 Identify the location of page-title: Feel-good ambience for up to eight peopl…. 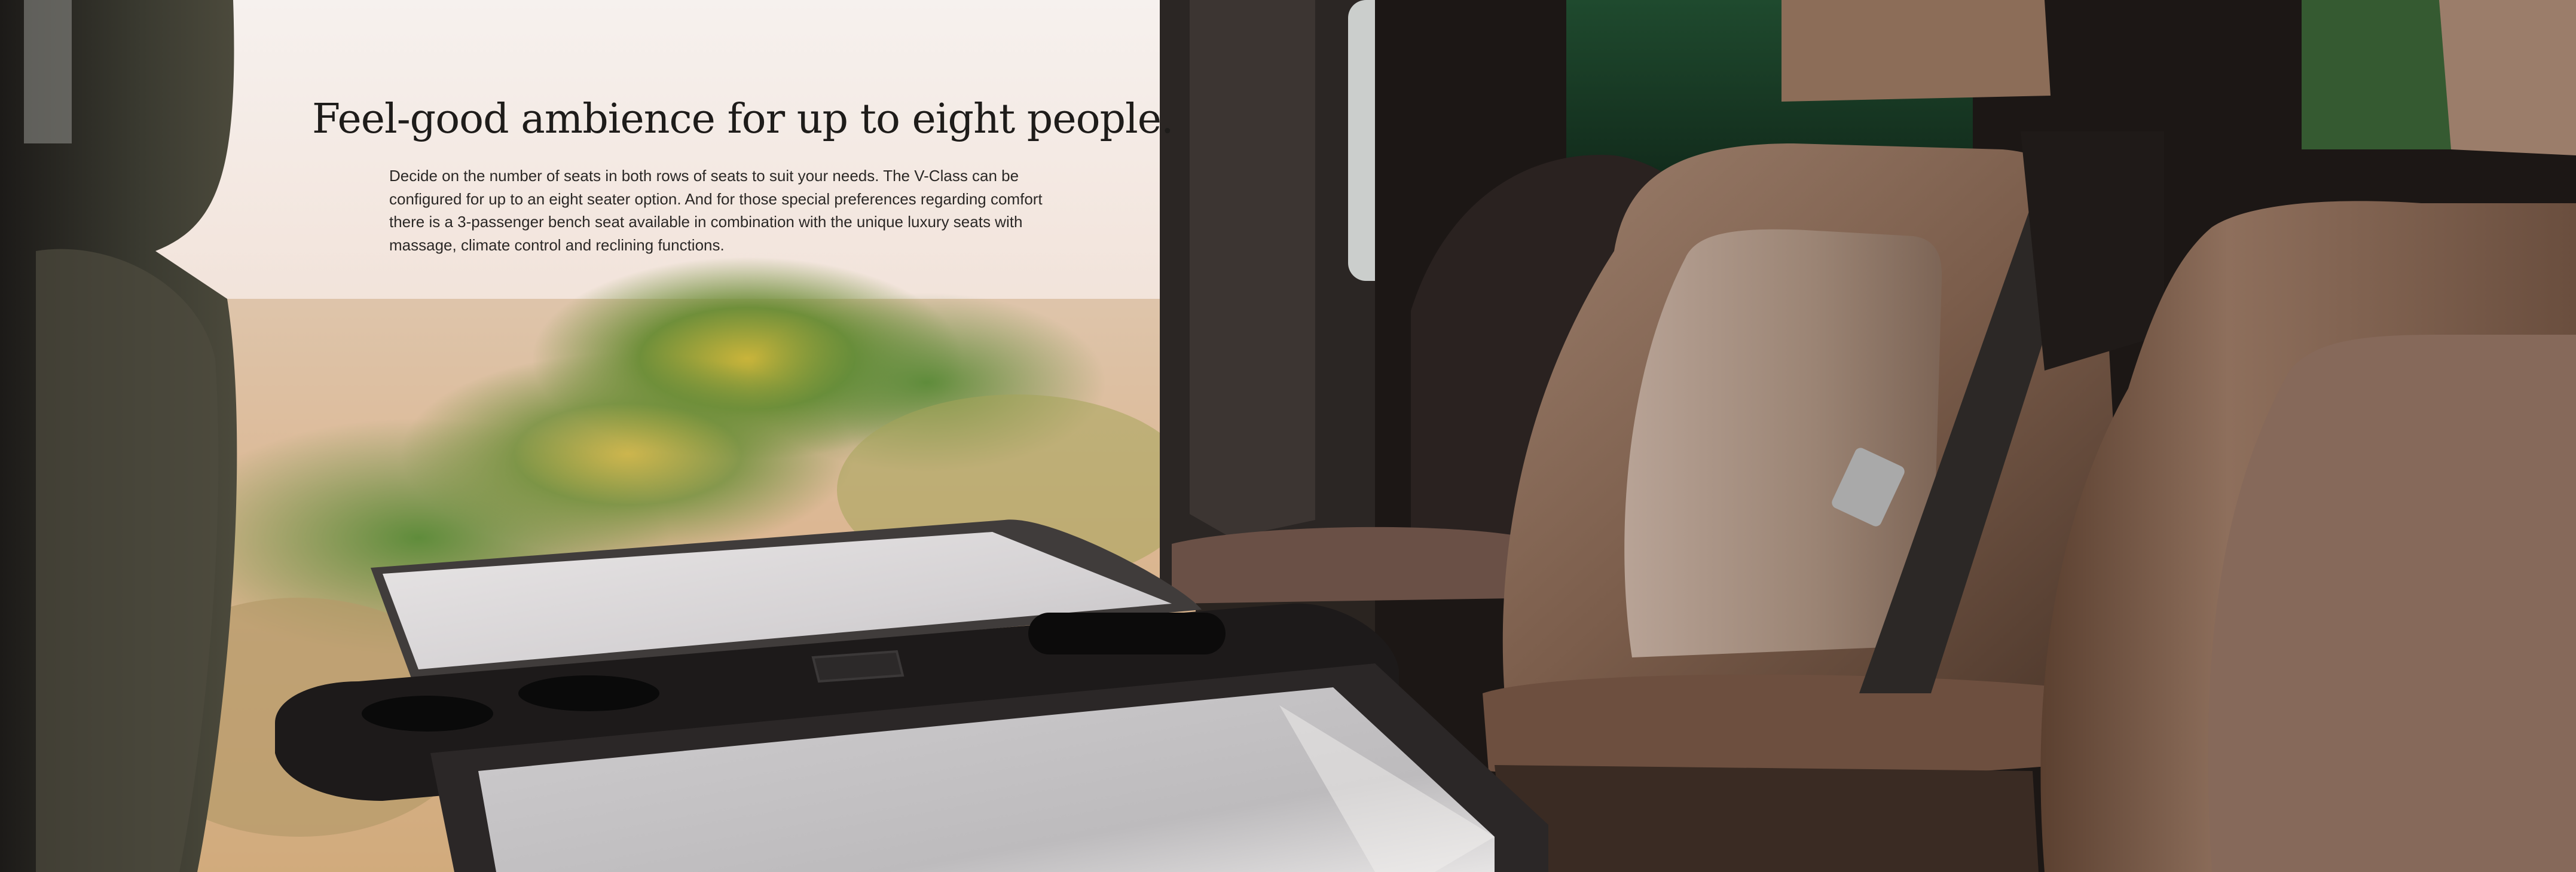
(743, 119).